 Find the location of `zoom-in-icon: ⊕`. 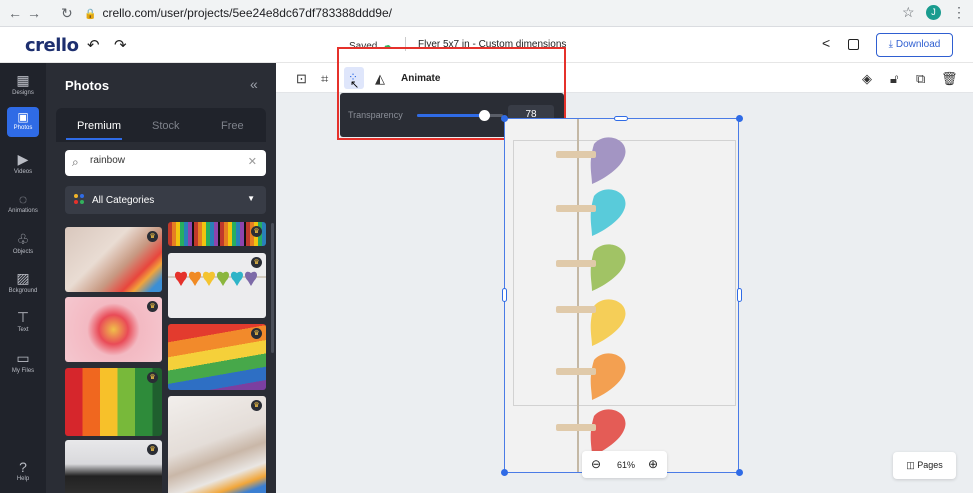

zoom-in-icon: ⊕ is located at coordinates (653, 464).